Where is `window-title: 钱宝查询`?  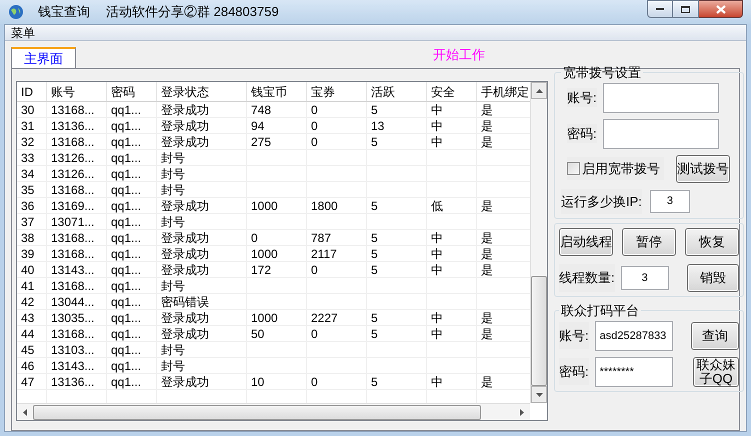
window-title: 钱宝查询 is located at coordinates (64, 12).